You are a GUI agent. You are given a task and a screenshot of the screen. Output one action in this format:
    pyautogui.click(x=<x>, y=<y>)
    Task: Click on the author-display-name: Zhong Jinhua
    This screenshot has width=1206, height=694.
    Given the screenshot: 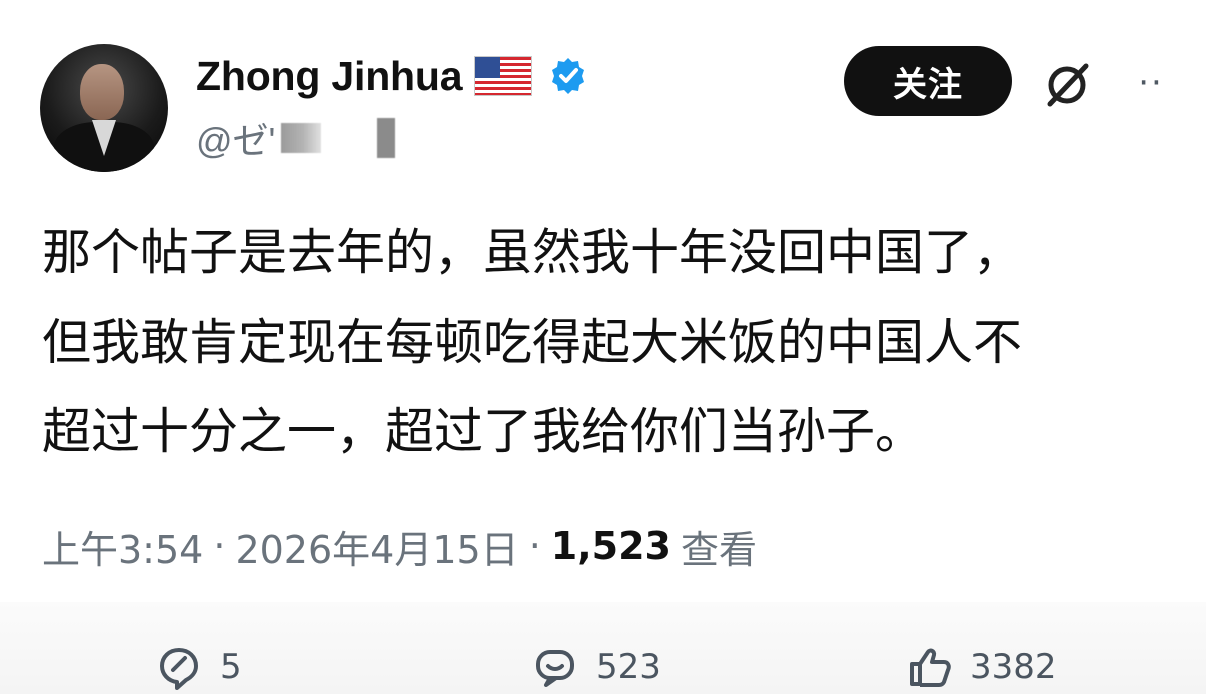 What is the action you would take?
    pyautogui.click(x=329, y=76)
    